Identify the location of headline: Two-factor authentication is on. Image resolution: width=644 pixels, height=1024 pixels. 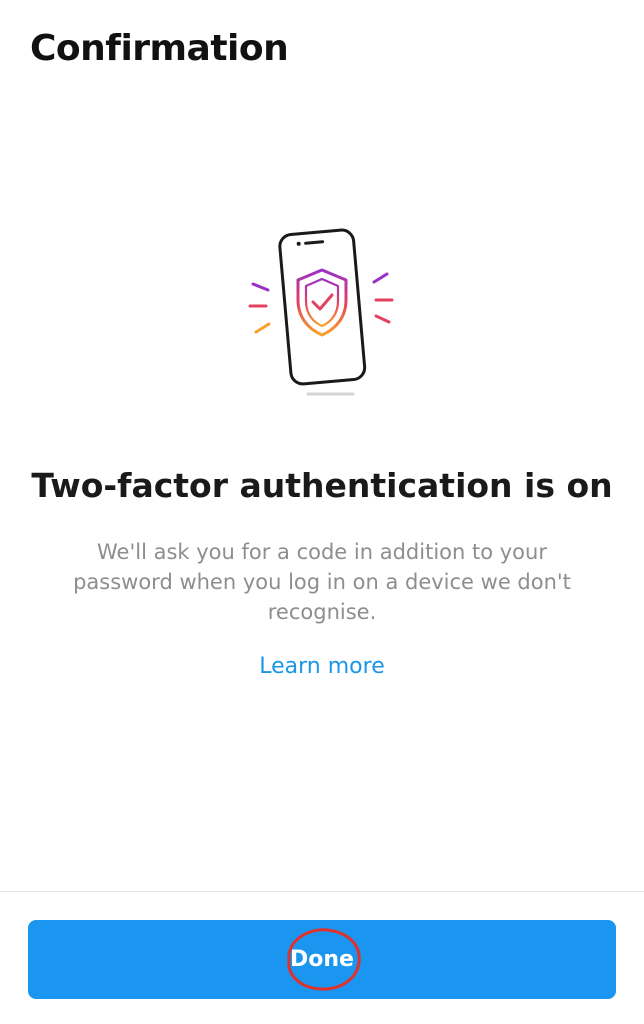
(322, 485).